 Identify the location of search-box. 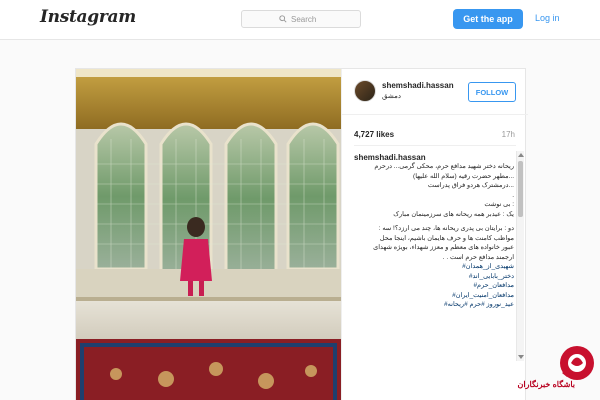
(301, 19).